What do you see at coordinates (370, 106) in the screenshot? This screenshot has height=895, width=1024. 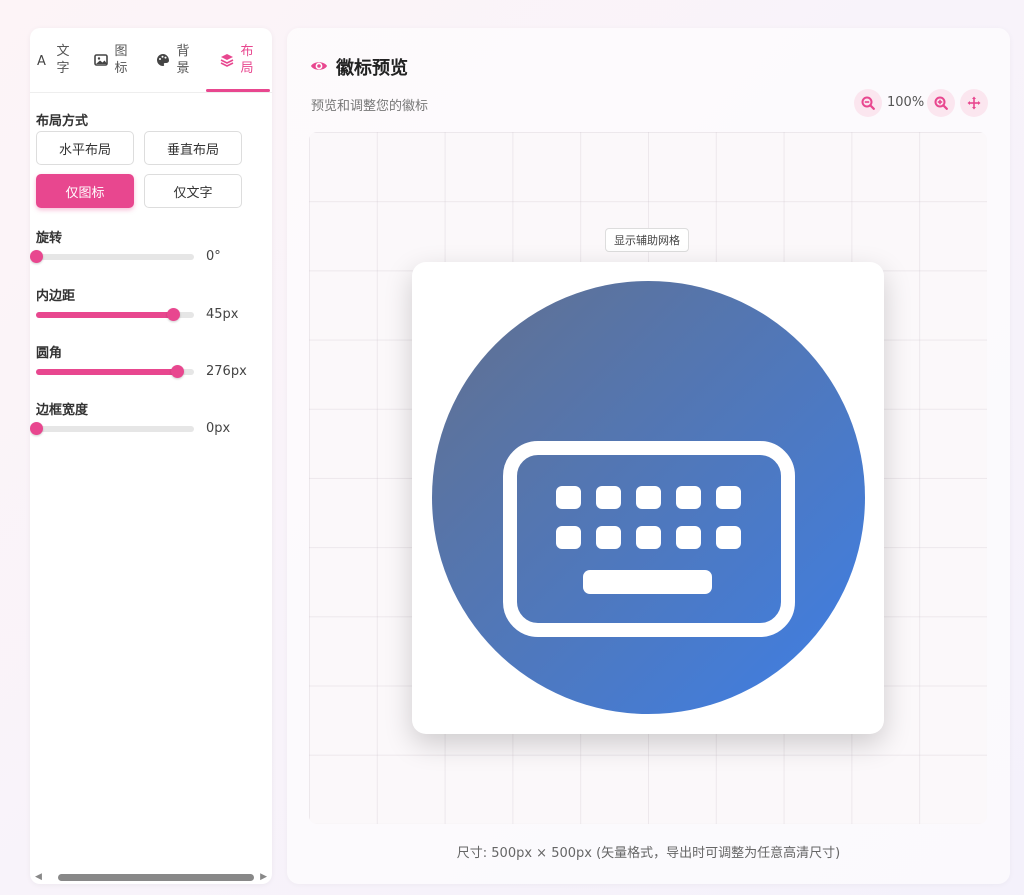 I see `preview-subtitle: 预览和调整您的徽标` at bounding box center [370, 106].